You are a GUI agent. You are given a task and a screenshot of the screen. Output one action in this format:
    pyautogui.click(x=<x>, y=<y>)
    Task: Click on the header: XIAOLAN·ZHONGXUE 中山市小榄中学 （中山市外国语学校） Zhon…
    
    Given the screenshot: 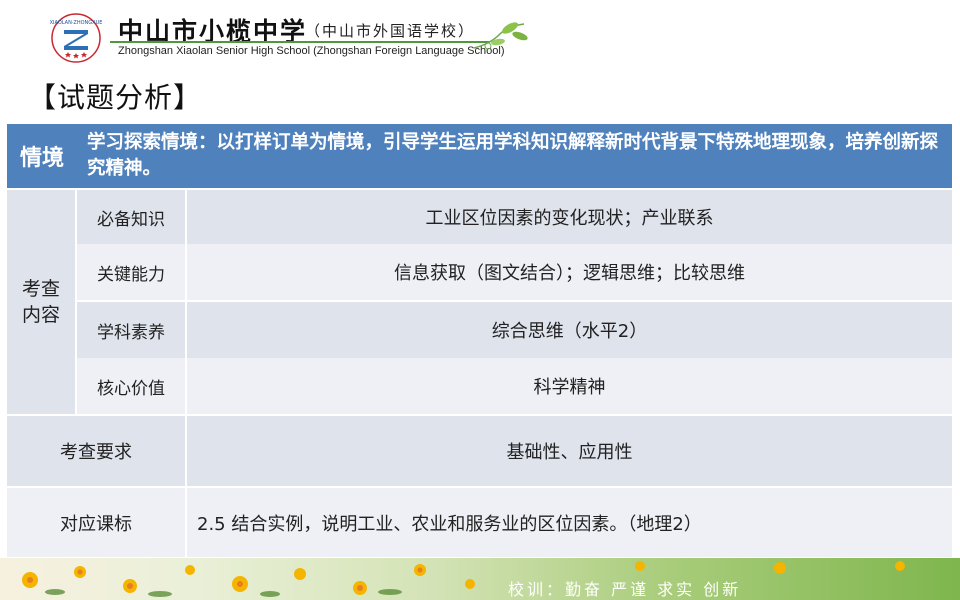 What is the action you would take?
    pyautogui.click(x=480, y=35)
    